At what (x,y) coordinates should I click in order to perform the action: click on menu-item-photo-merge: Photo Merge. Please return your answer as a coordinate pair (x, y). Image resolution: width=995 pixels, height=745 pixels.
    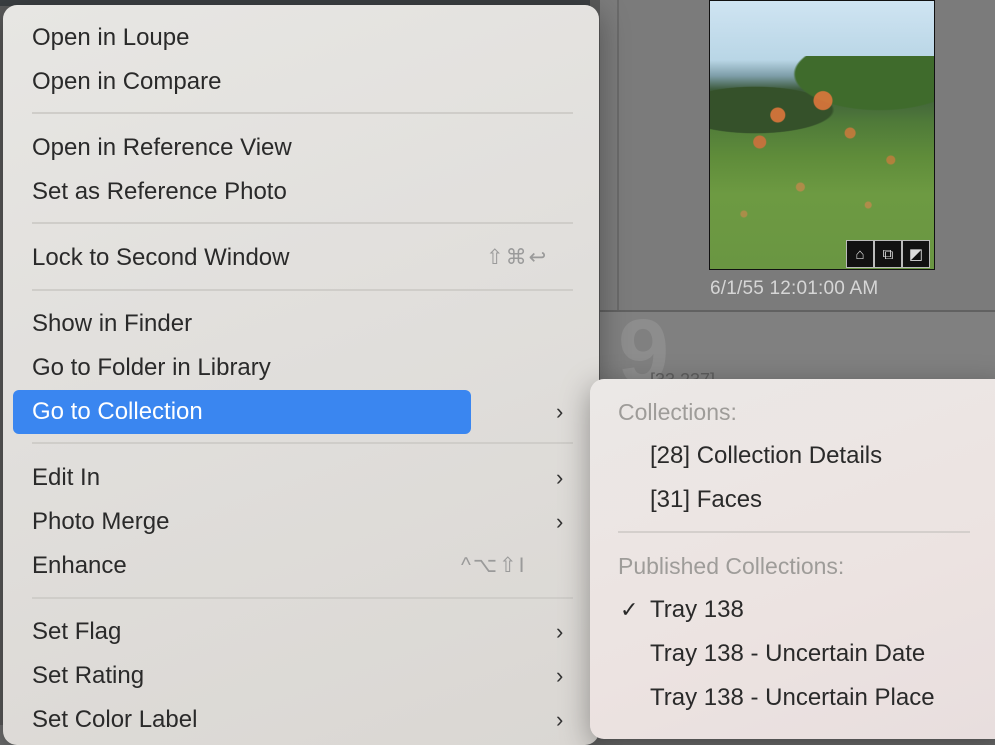
    Looking at the image, I should click on (242, 522).